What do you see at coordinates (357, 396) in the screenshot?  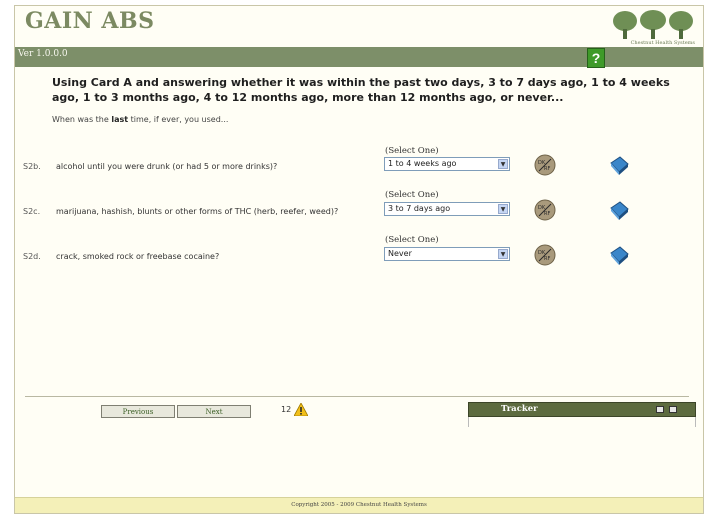 I see `divider` at bounding box center [357, 396].